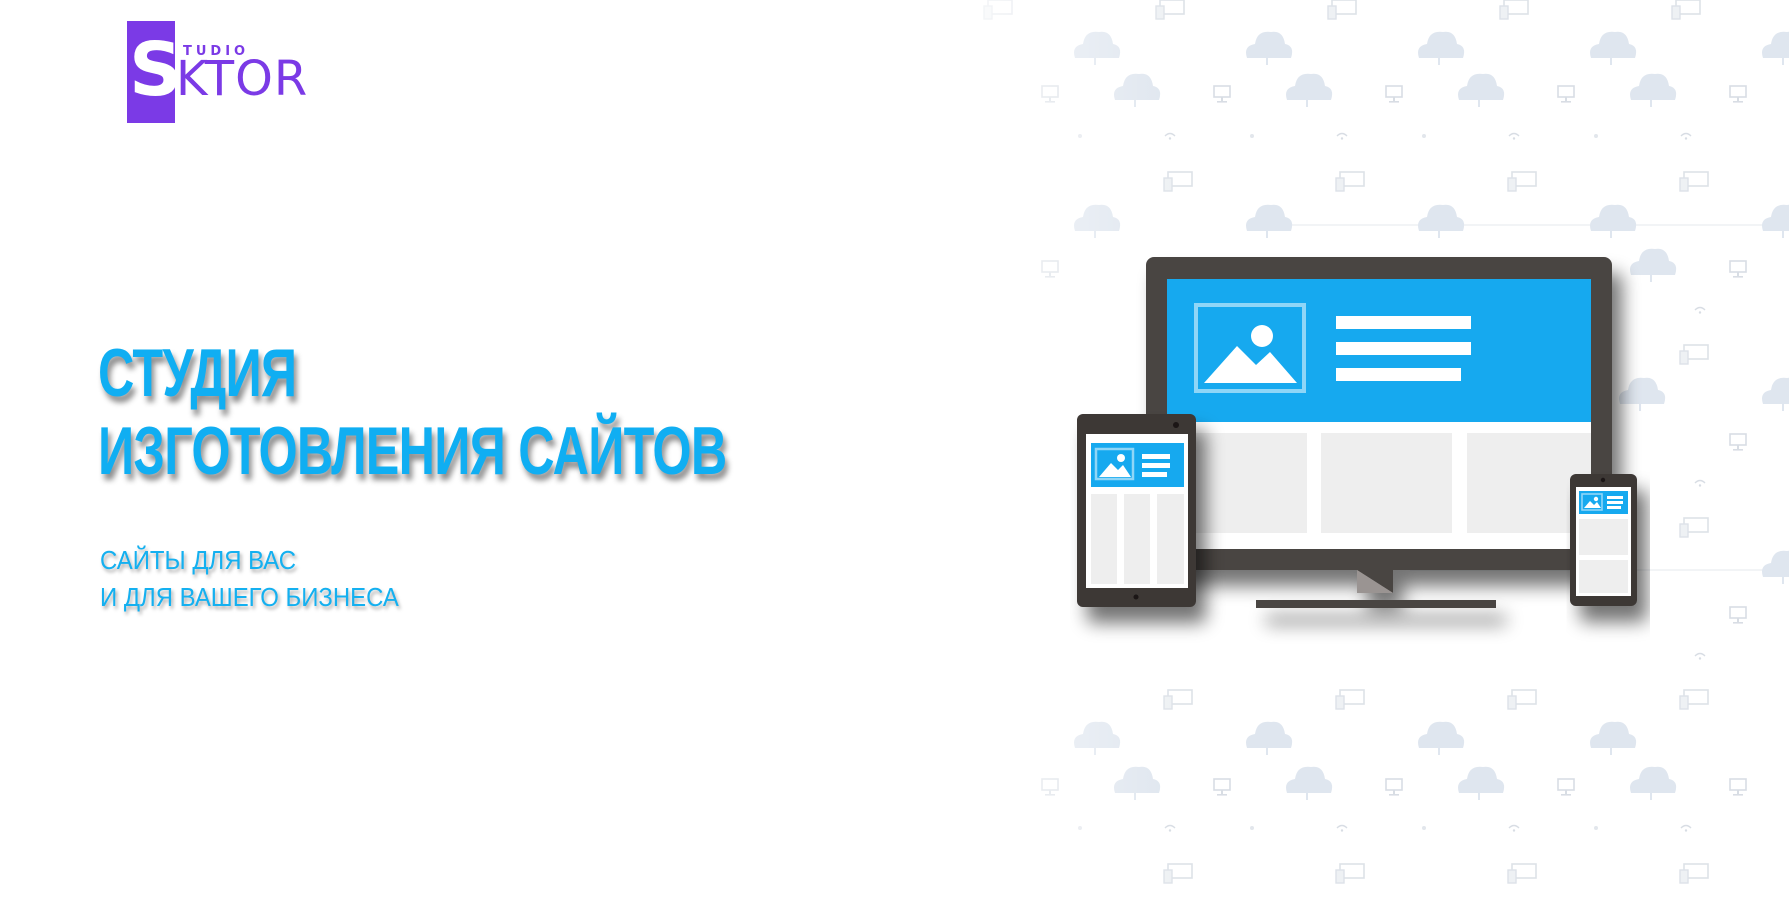  What do you see at coordinates (1379, 432) in the screenshot?
I see `desktop-monitor-icon` at bounding box center [1379, 432].